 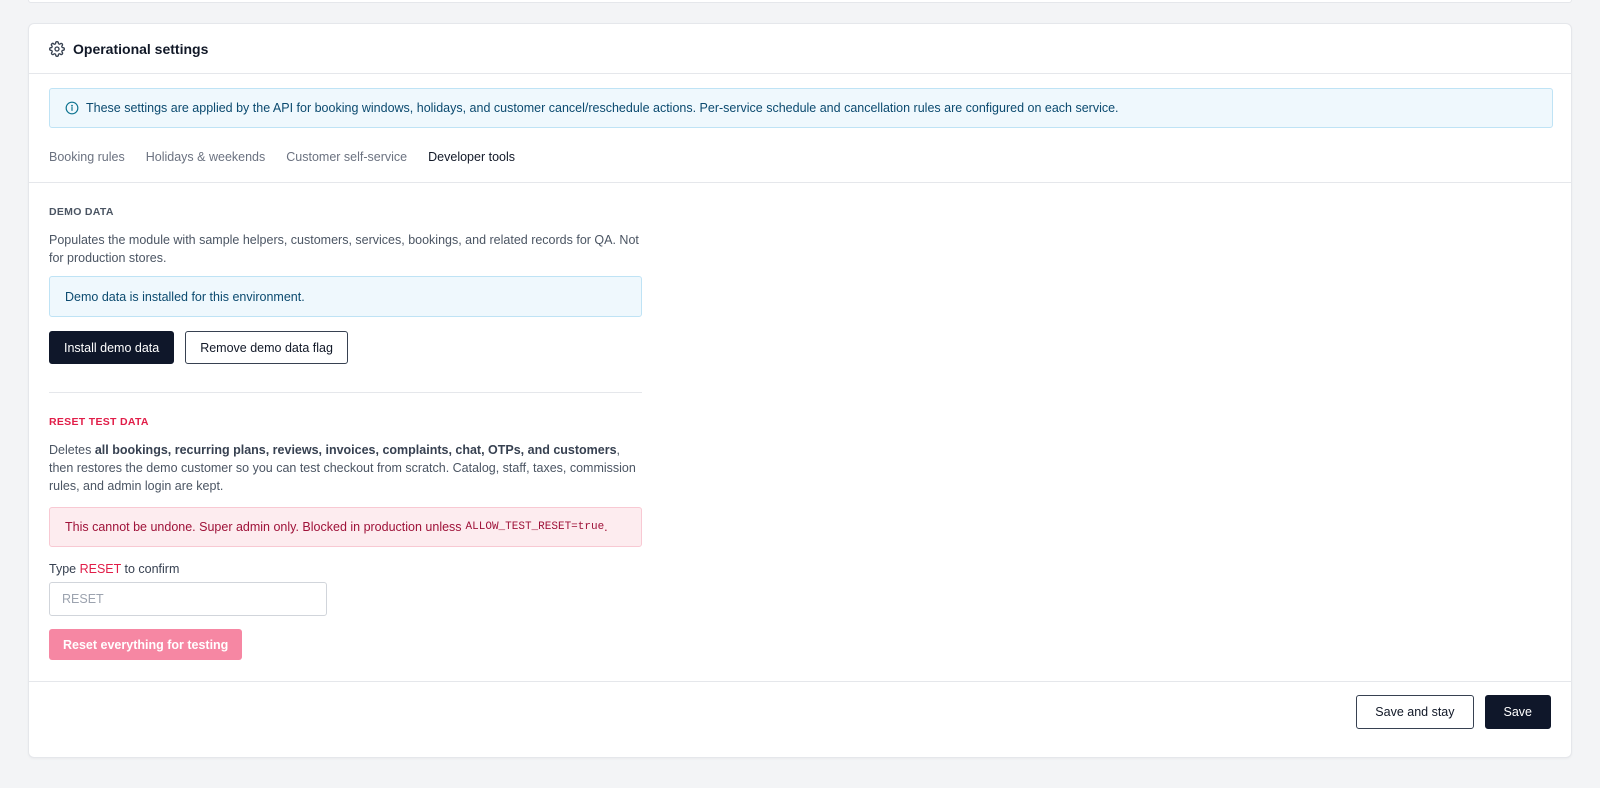 I want to click on confirm-keyword: RESET, so click(x=100, y=569).